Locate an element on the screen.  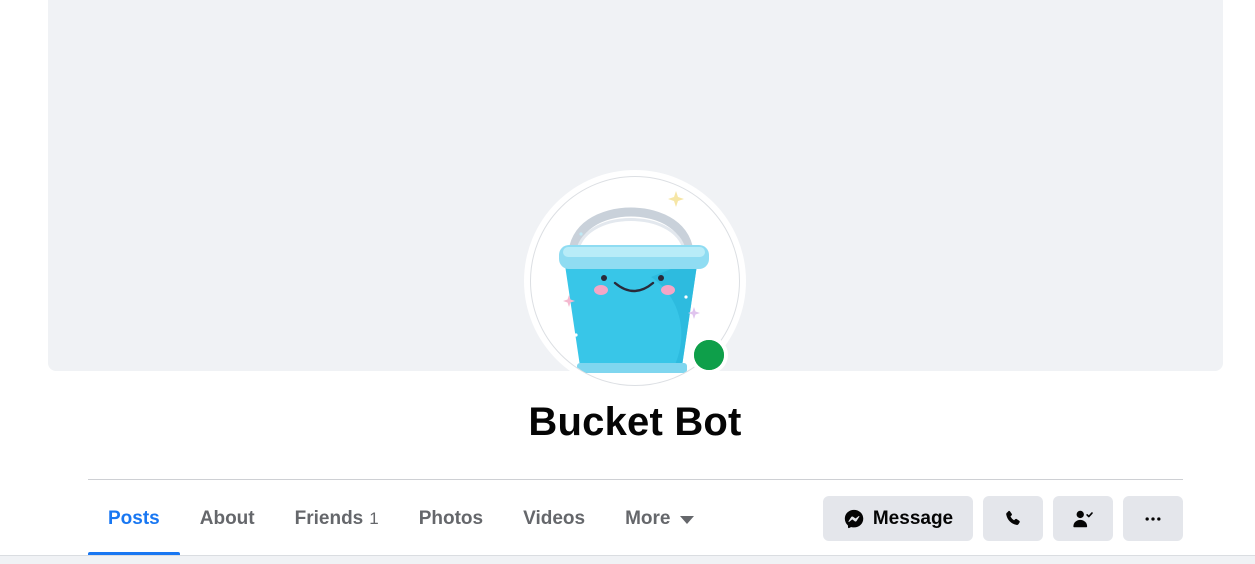
profile-name: Bucket Bot is located at coordinates (635, 422).